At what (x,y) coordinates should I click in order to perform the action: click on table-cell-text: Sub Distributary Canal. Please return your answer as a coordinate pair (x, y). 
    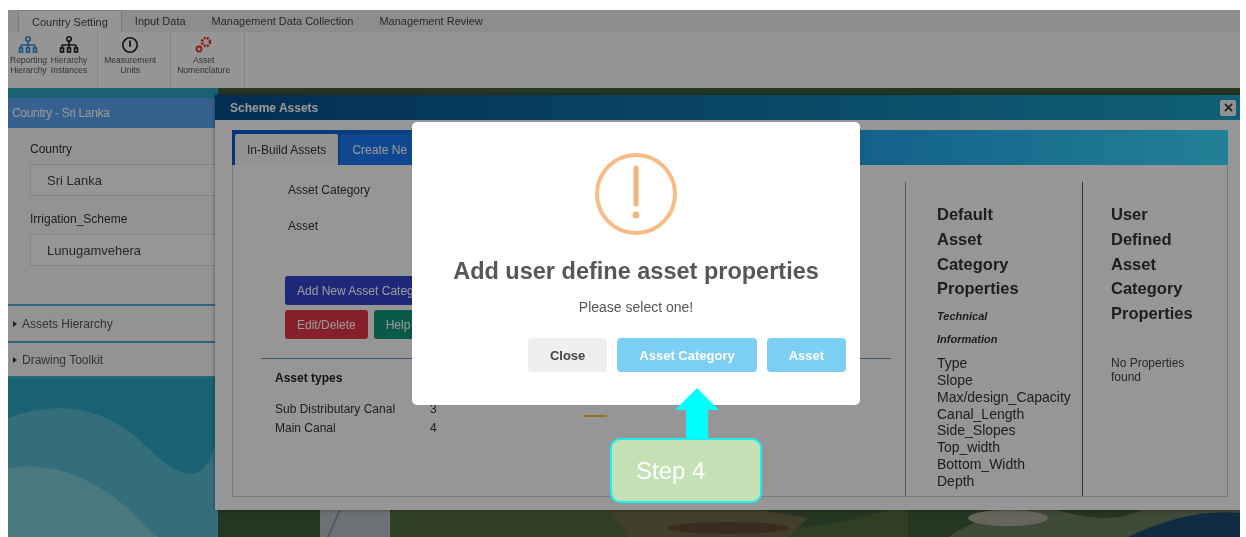
    Looking at the image, I should click on (336, 409).